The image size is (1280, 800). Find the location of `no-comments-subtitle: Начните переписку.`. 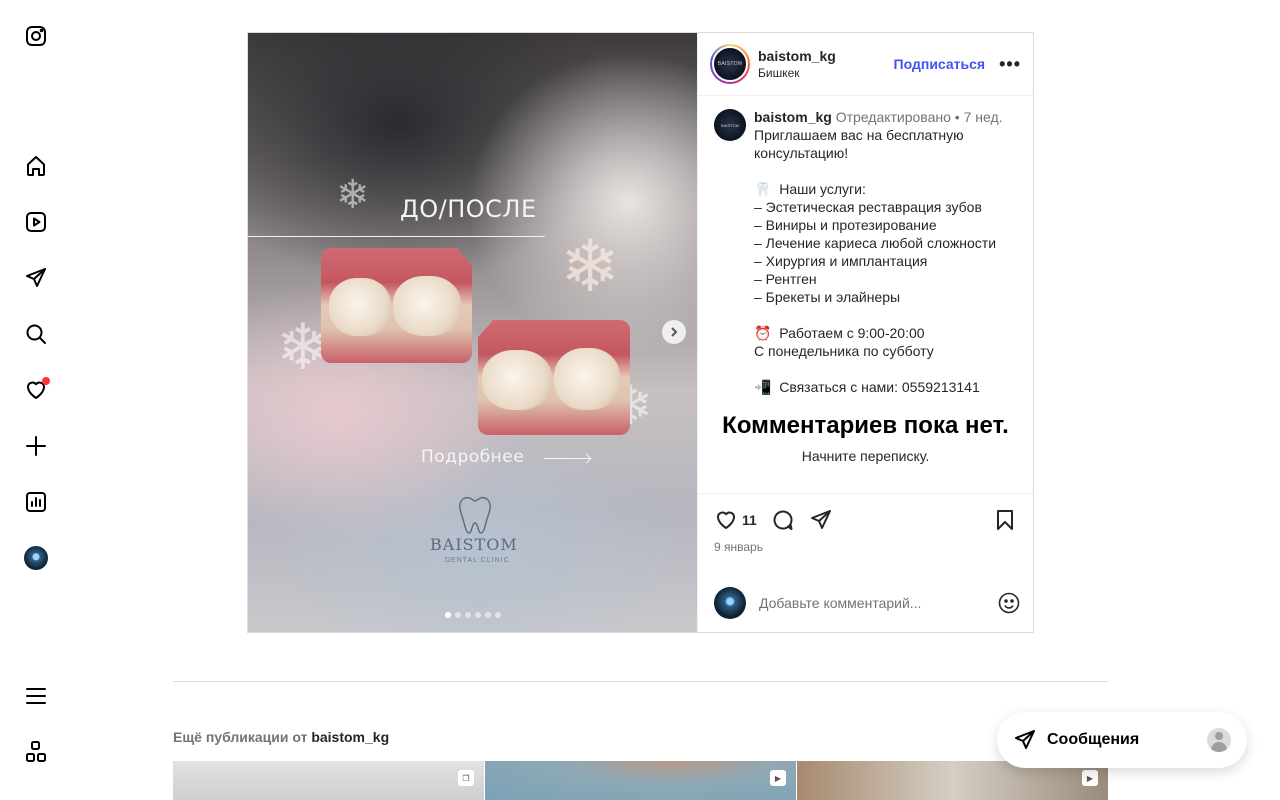

no-comments-subtitle: Начните переписку. is located at coordinates (865, 456).